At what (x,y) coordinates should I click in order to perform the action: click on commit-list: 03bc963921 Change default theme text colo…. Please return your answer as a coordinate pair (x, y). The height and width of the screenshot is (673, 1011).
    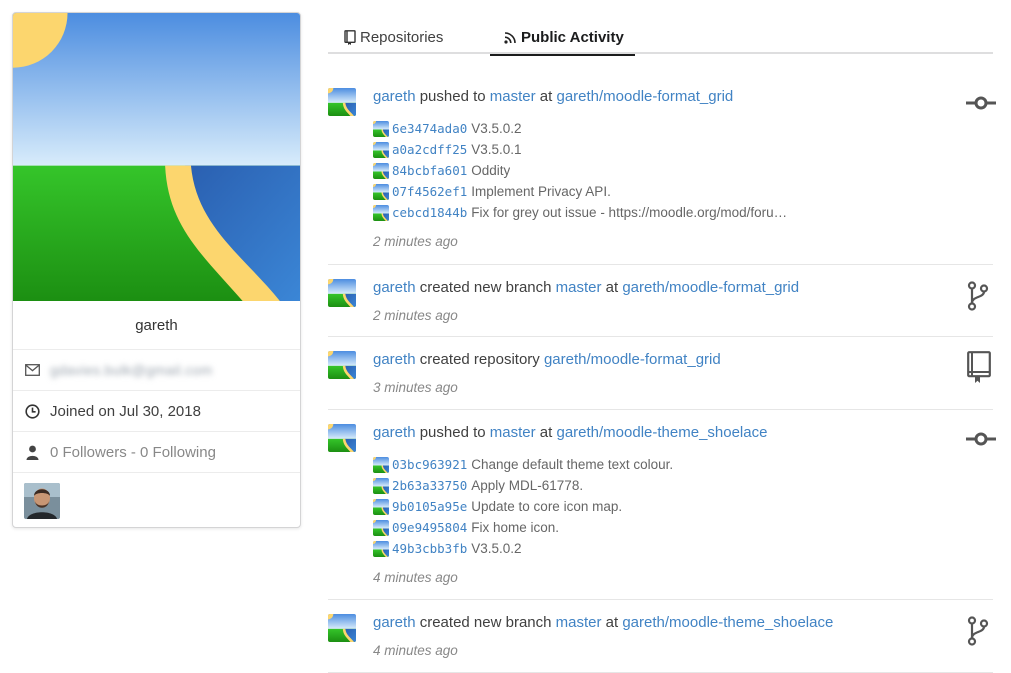
    Looking at the image, I should click on (523, 506).